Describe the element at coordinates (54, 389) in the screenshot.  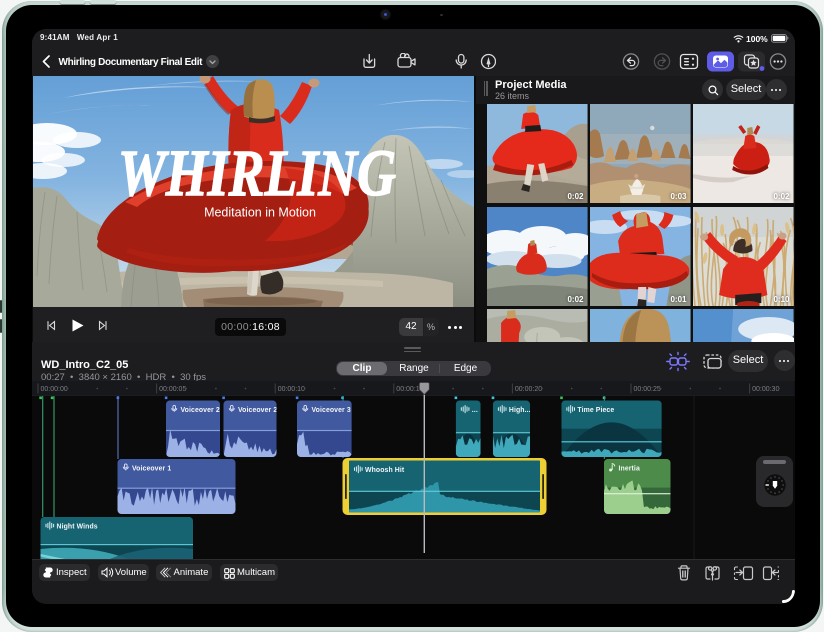
I see `svg-text: 00:00:00` at that location.